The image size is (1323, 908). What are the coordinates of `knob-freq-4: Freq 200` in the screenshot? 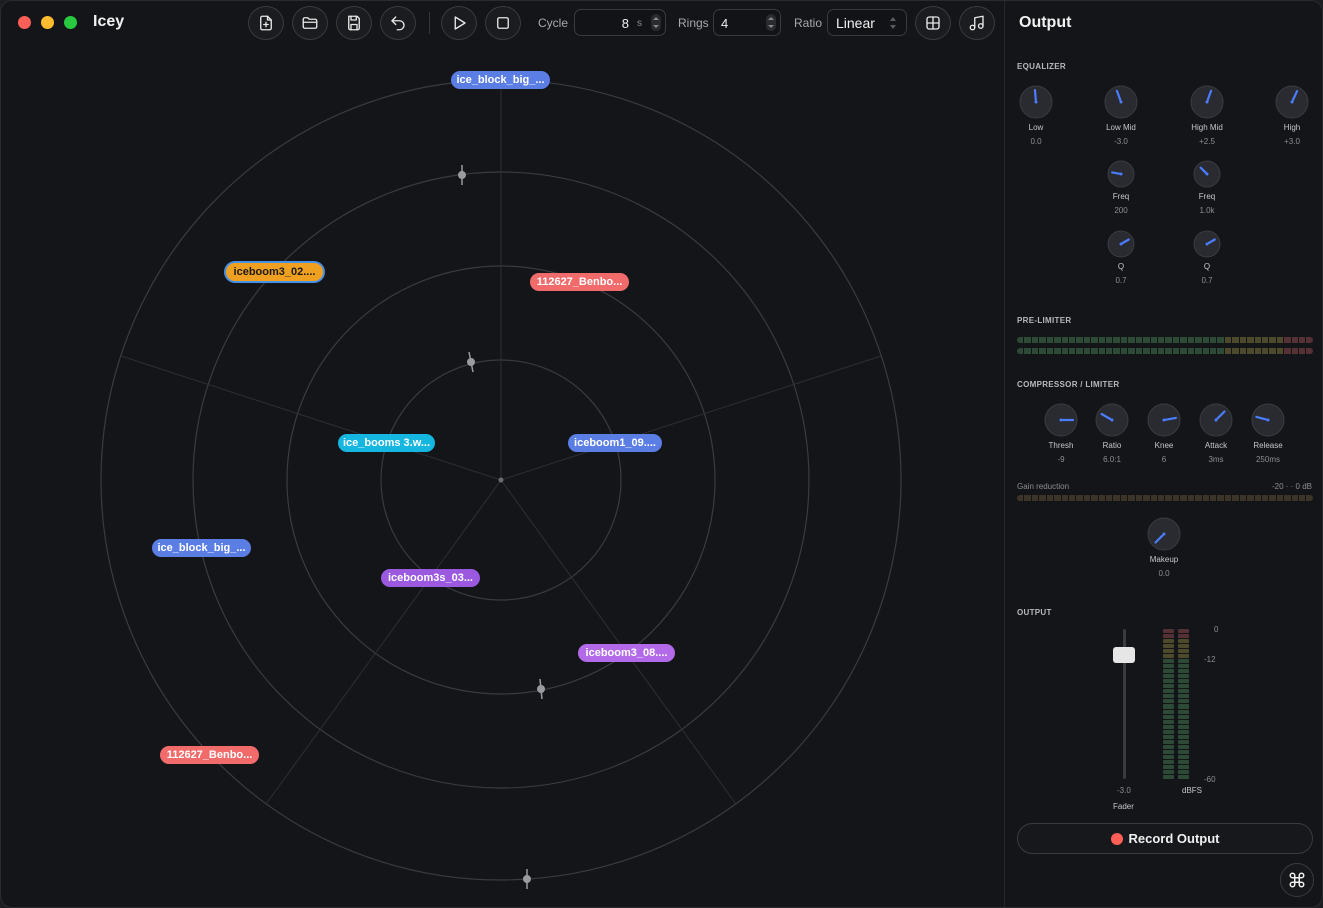 It's located at (1121, 187).